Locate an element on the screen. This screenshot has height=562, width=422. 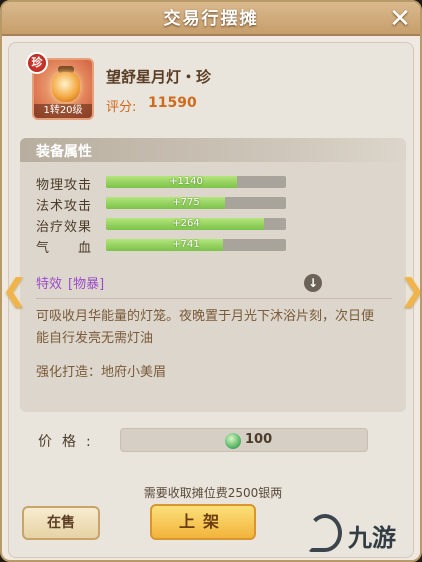
watermark-logo-icon is located at coordinates (325, 533).